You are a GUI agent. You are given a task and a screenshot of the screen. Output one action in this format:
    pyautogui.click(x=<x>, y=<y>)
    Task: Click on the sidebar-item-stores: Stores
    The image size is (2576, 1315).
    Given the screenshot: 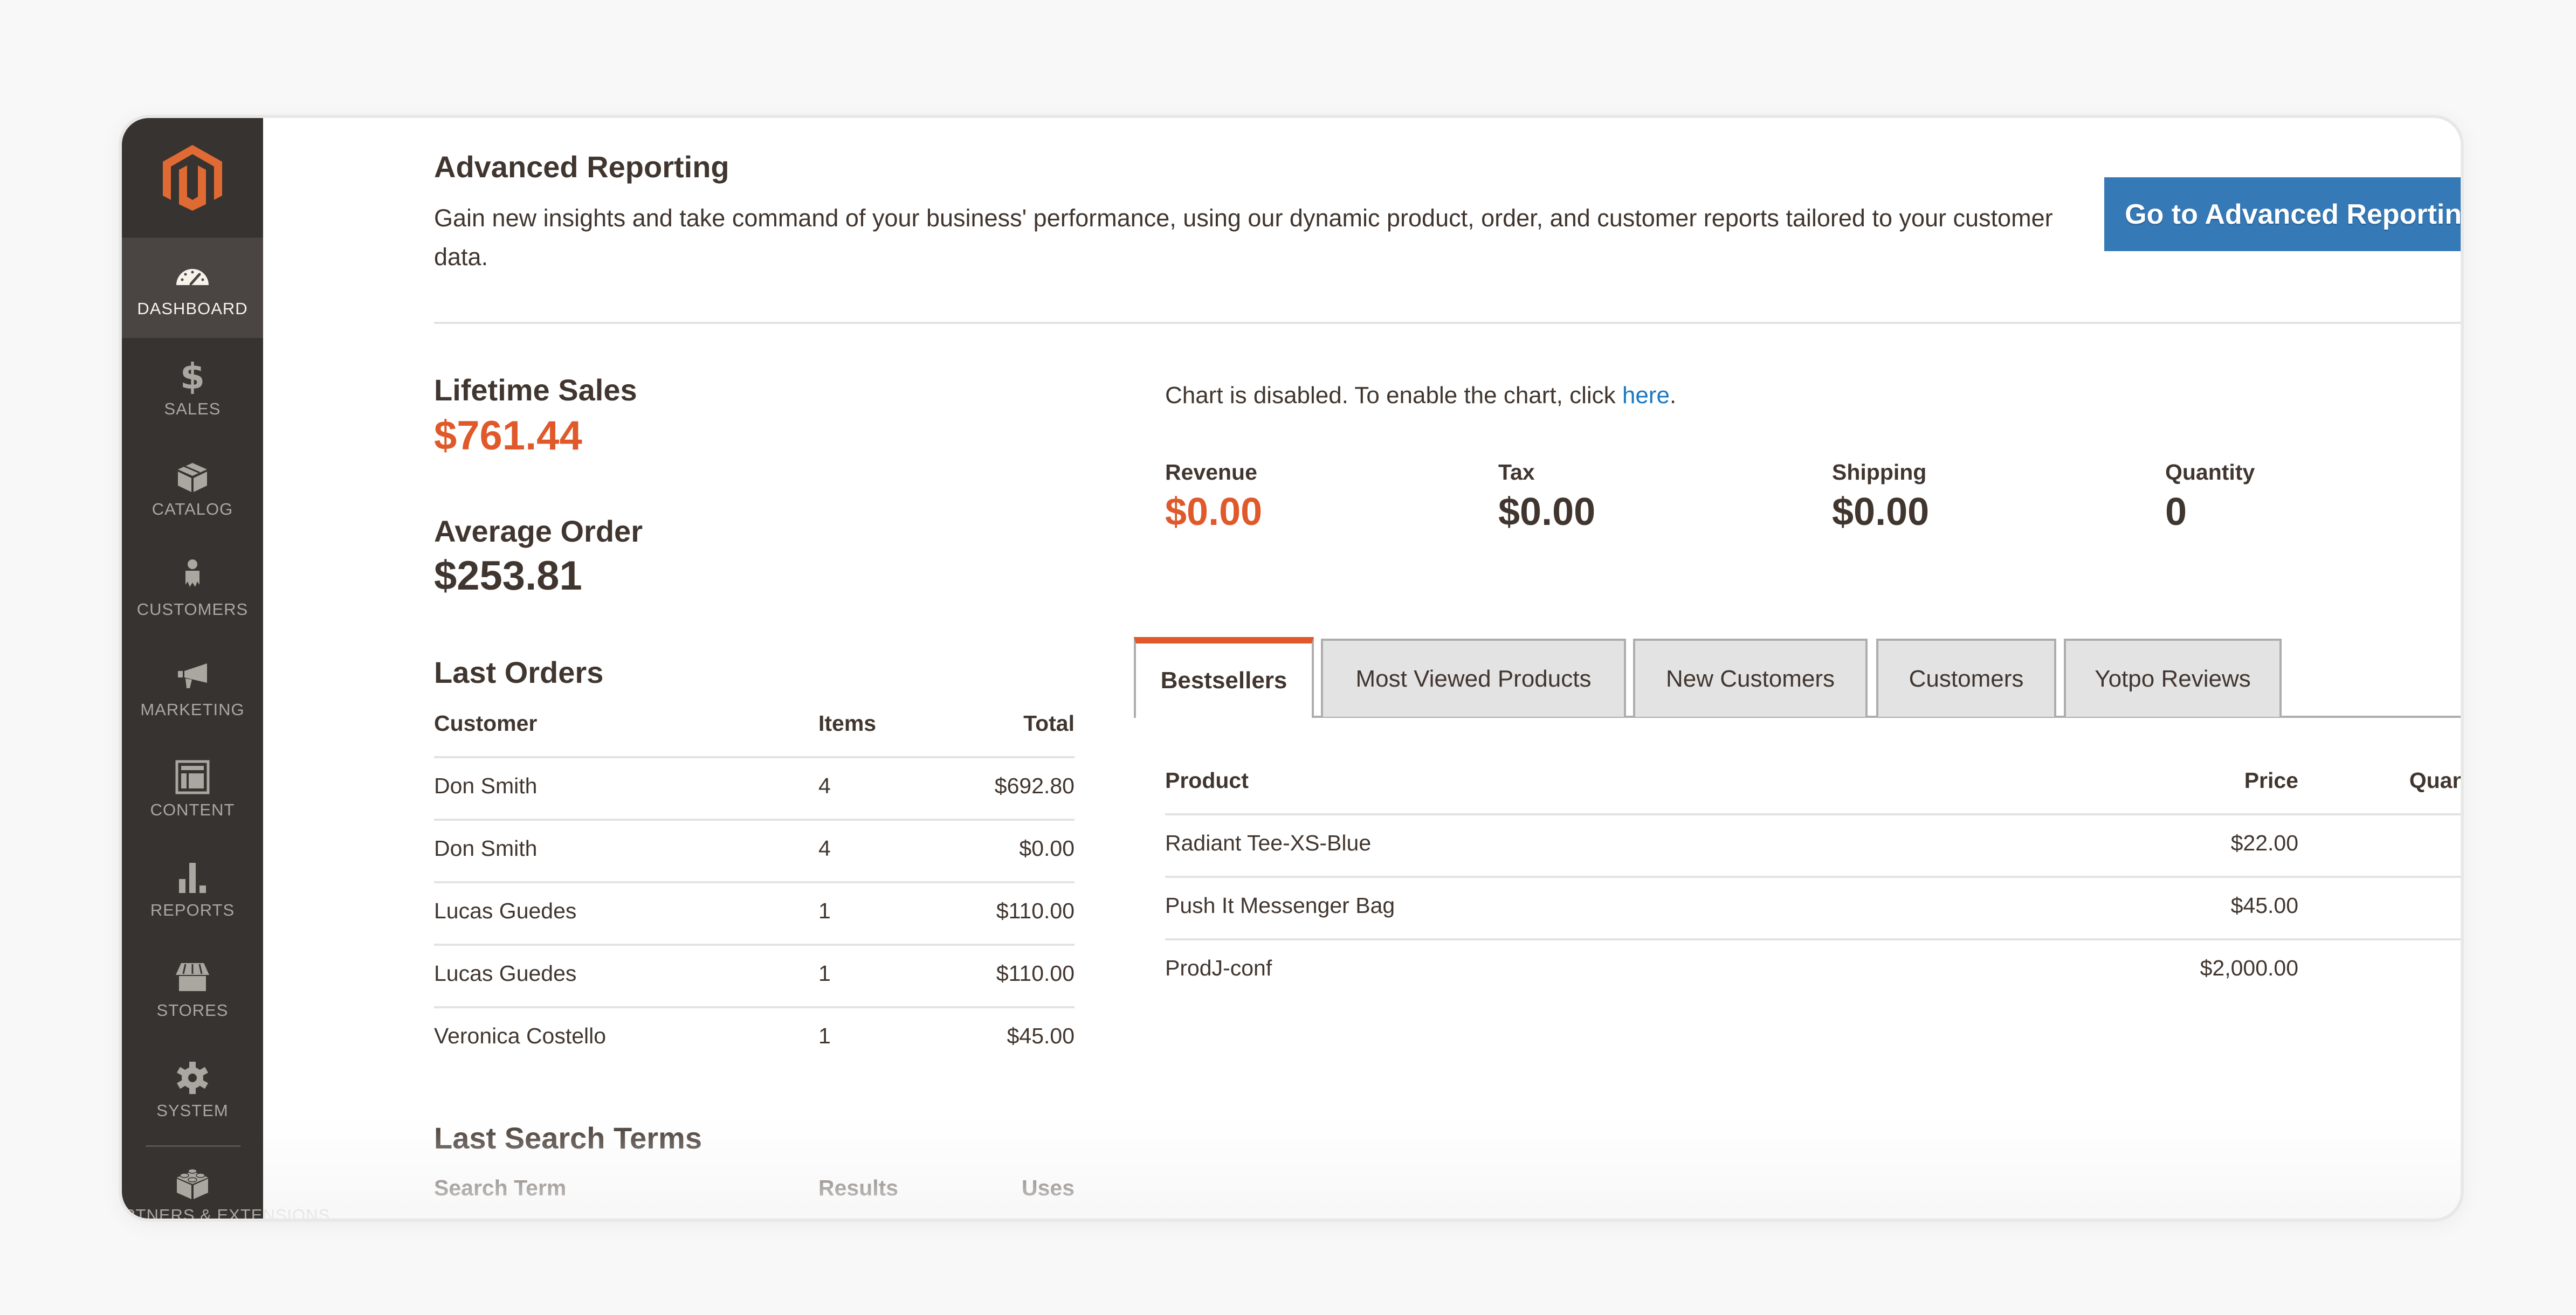 What is the action you would take?
    pyautogui.click(x=192, y=989)
    